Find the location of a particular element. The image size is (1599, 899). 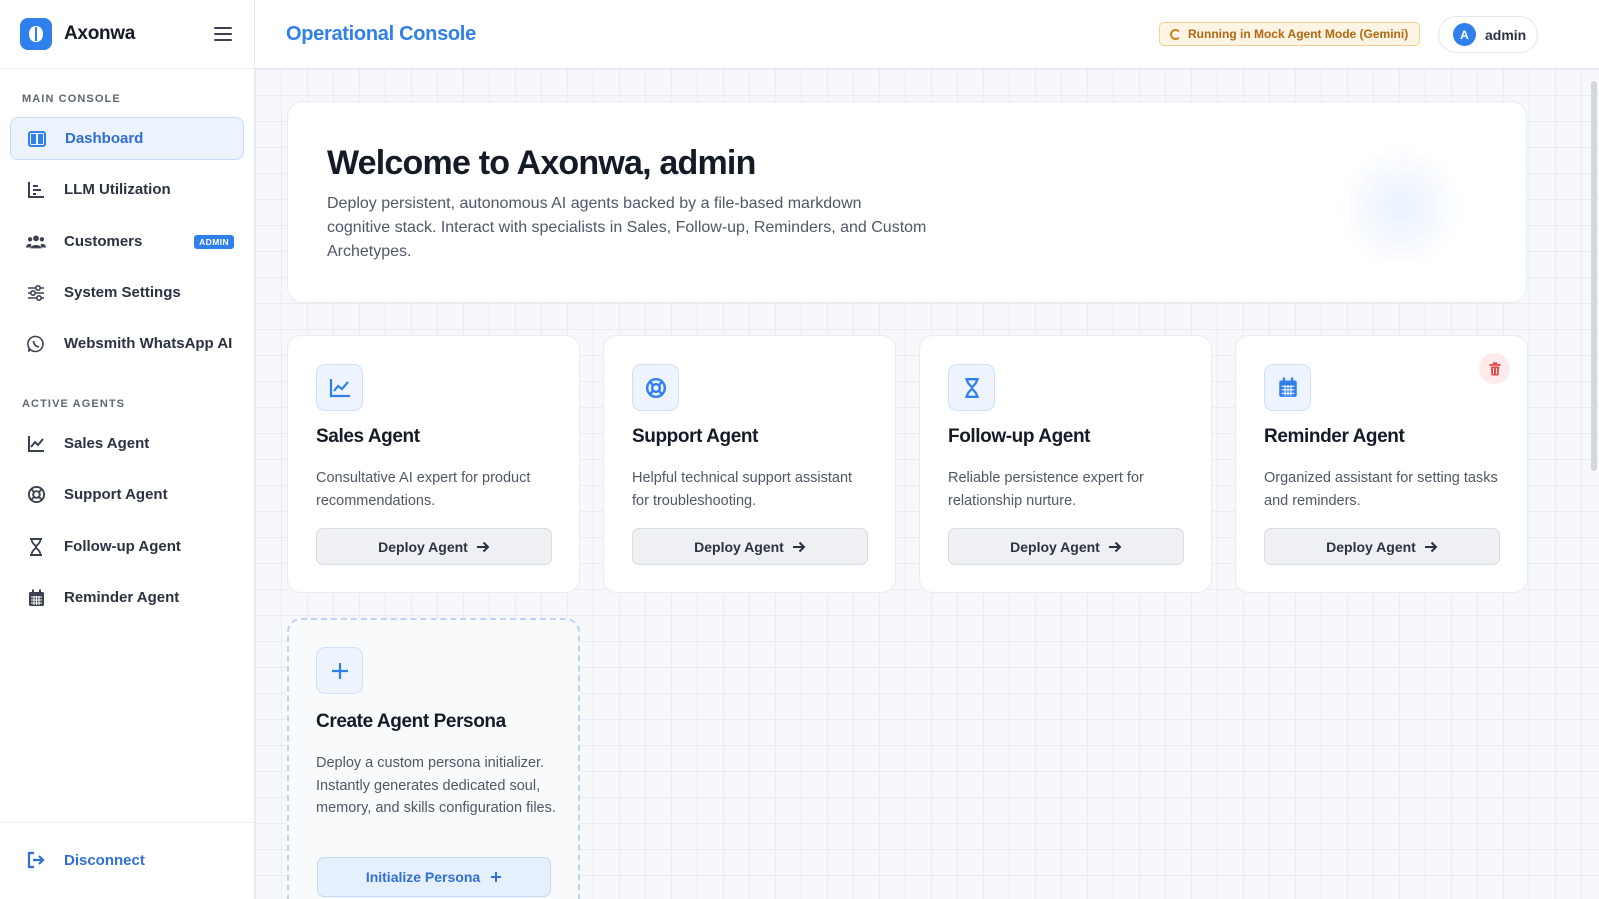

active-agents-label: ACTIVE AGENTS is located at coordinates (74, 404).